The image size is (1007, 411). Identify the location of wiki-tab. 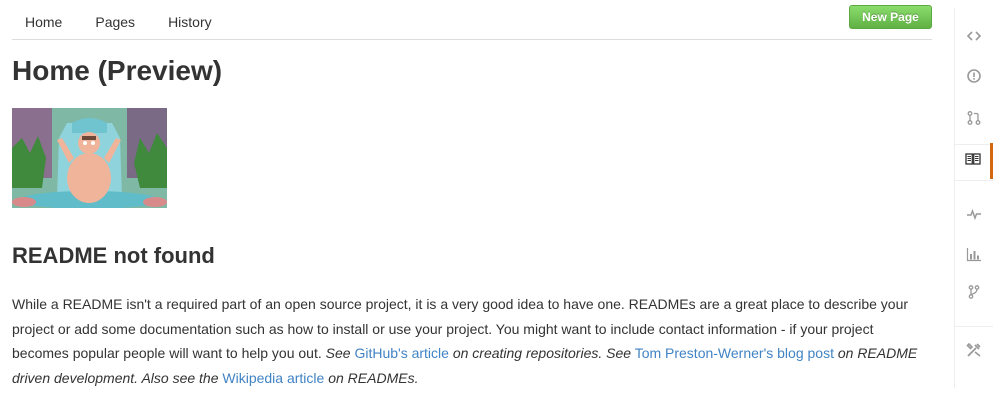
(974, 161).